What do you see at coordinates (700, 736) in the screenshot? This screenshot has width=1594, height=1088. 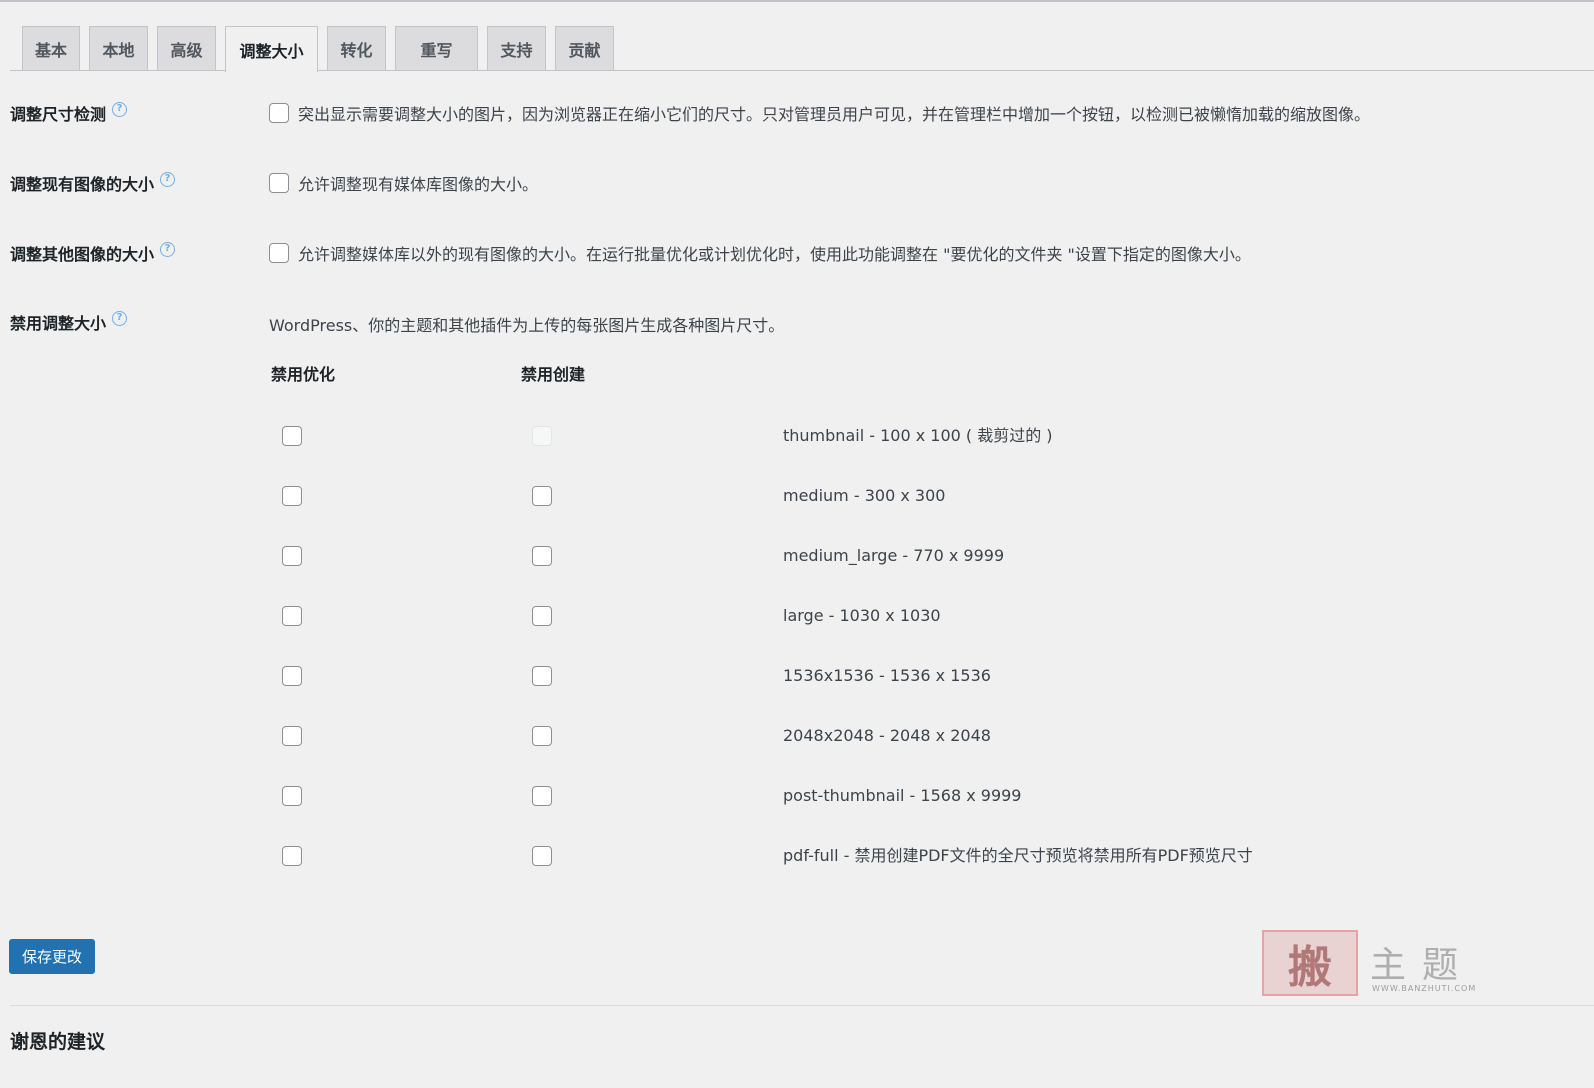 I see `size-row-2048: 2048x2048 - 2048 x 2048` at bounding box center [700, 736].